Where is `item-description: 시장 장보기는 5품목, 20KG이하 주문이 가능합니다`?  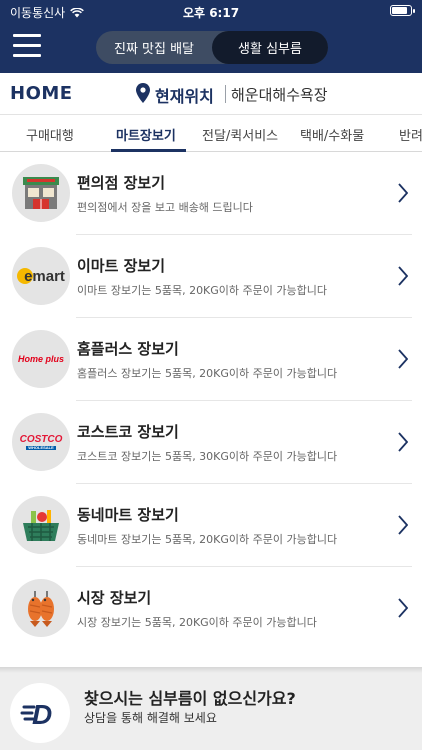
item-description: 시장 장보기는 5품목, 20KG이하 주문이 가능합니다 is located at coordinates (197, 622).